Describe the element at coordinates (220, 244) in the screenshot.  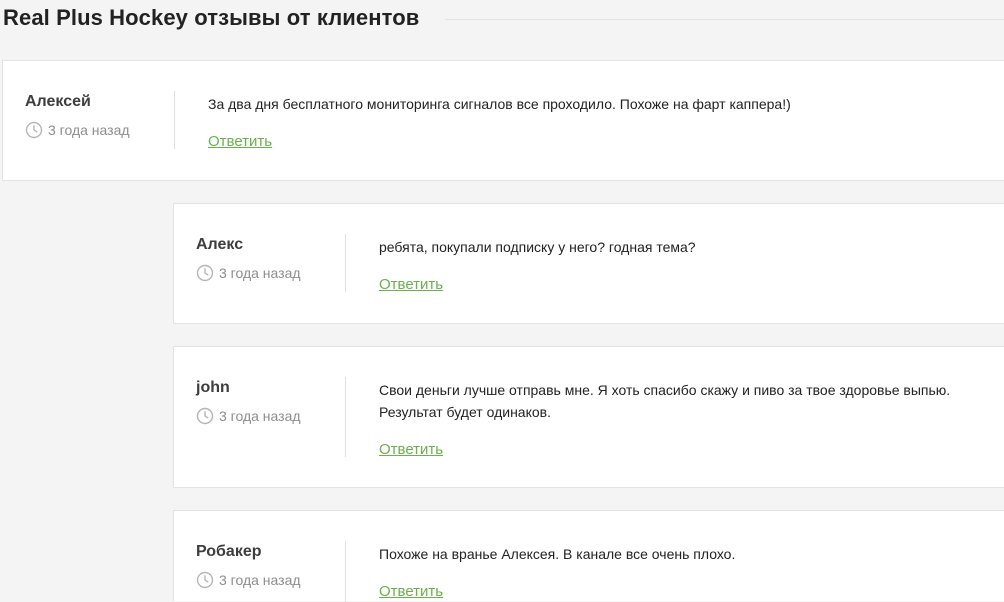
I see `comment-author: Алекс` at that location.